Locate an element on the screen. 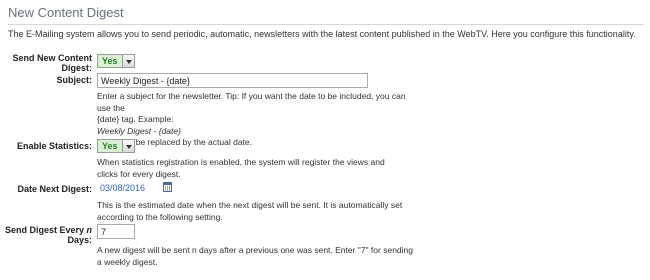 This screenshot has height=280, width=650. next-digest-date: 03/08/2016 is located at coordinates (122, 188).